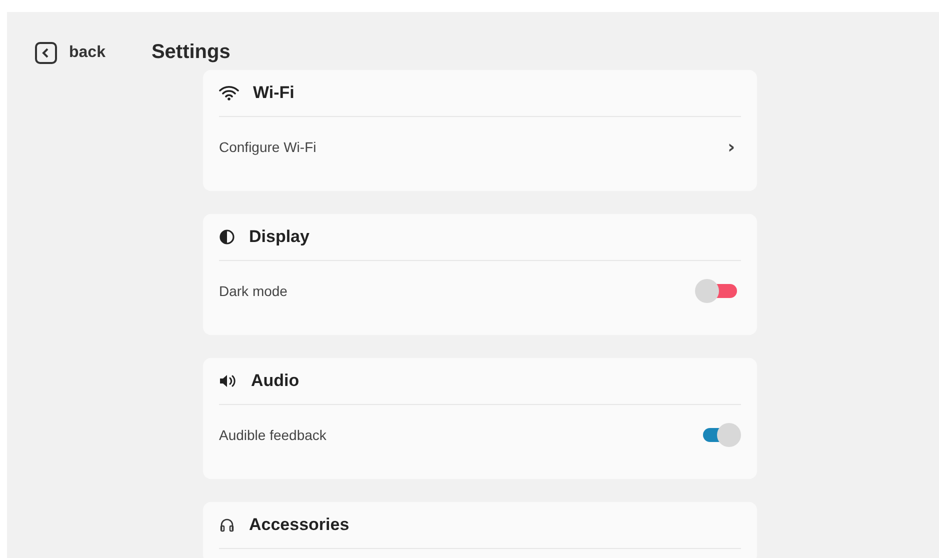 Image resolution: width=939 pixels, height=558 pixels. Describe the element at coordinates (190, 52) in the screenshot. I see `page-title: Settings` at that location.